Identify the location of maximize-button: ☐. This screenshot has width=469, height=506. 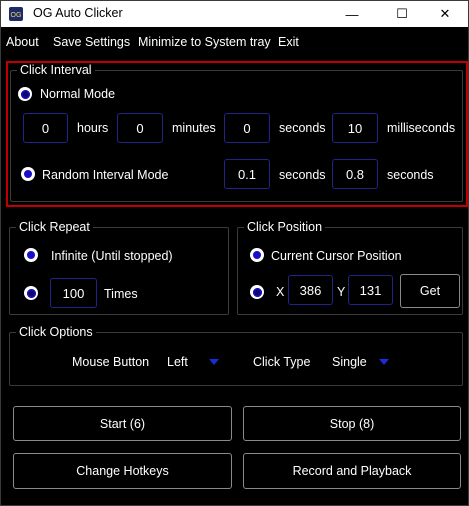
(402, 14).